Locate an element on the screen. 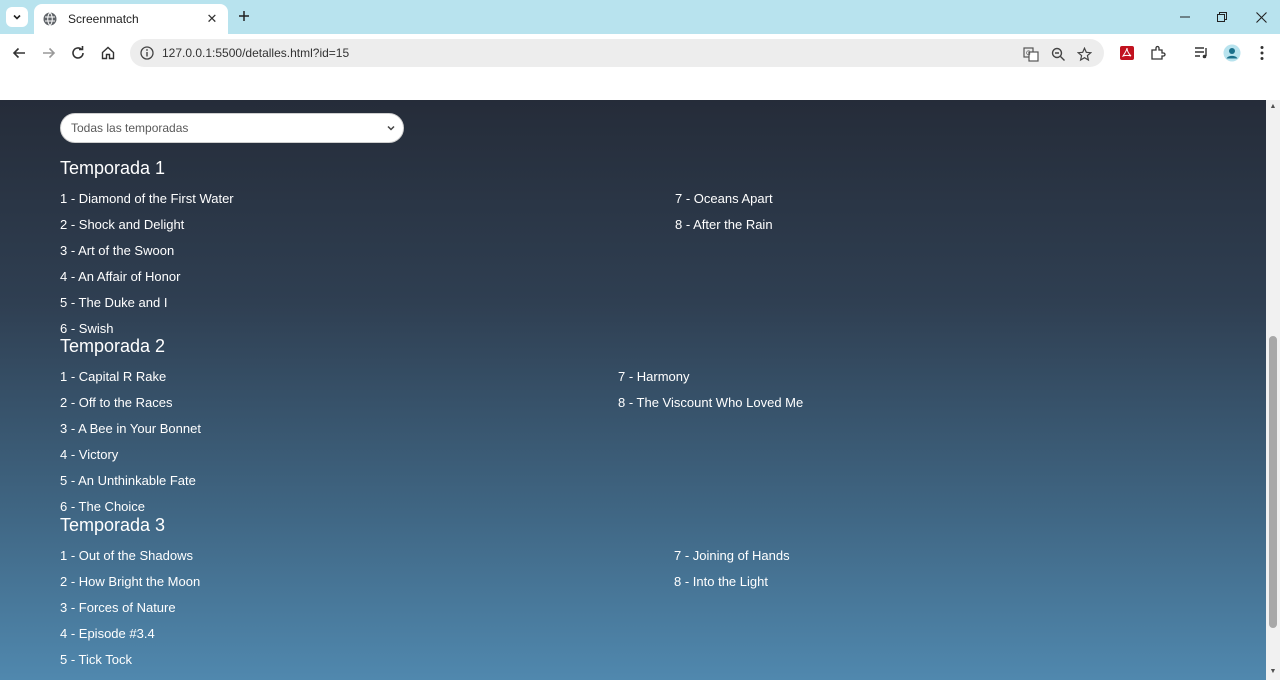  episode-link: 5 - Tick Tock is located at coordinates (96, 659).